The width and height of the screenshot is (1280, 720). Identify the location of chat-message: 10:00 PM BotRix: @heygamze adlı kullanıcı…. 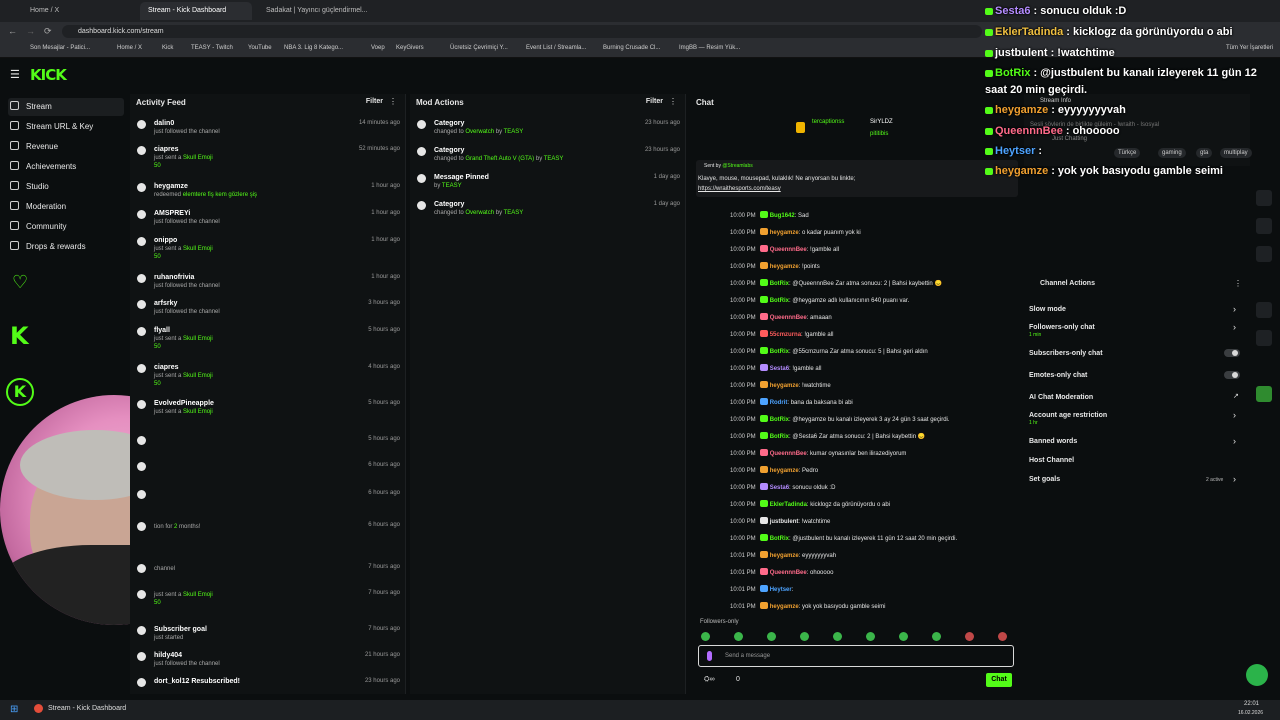
(806, 300).